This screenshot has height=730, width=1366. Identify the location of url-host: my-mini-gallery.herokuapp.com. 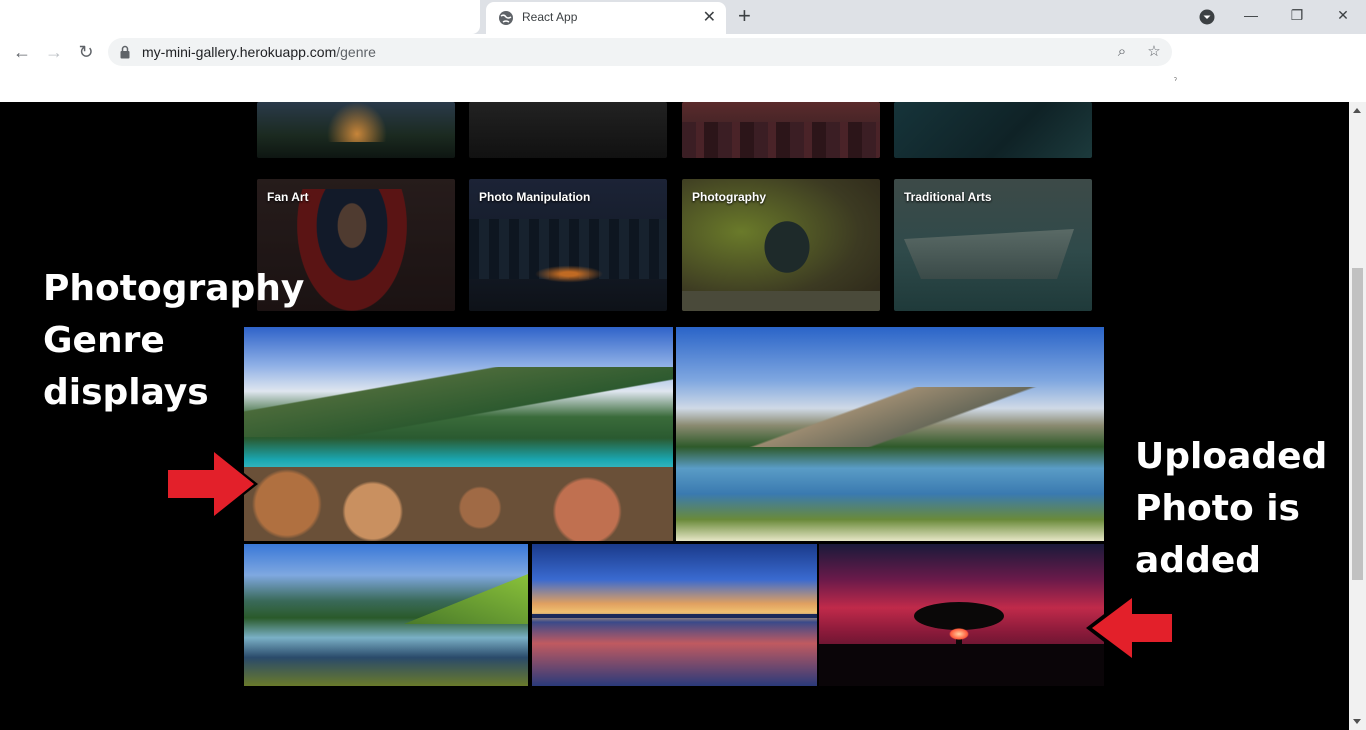
(239, 52).